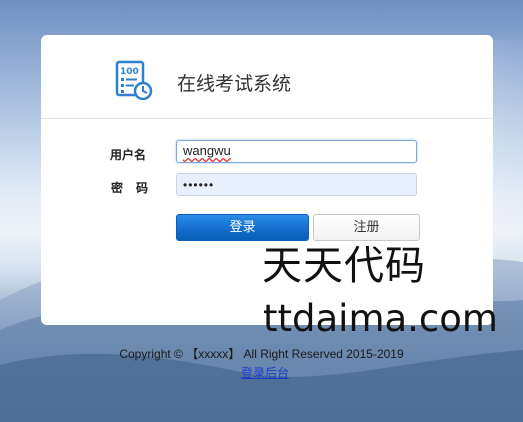 This screenshot has width=523, height=422. I want to click on app-title: 在线考试系统, so click(234, 84).